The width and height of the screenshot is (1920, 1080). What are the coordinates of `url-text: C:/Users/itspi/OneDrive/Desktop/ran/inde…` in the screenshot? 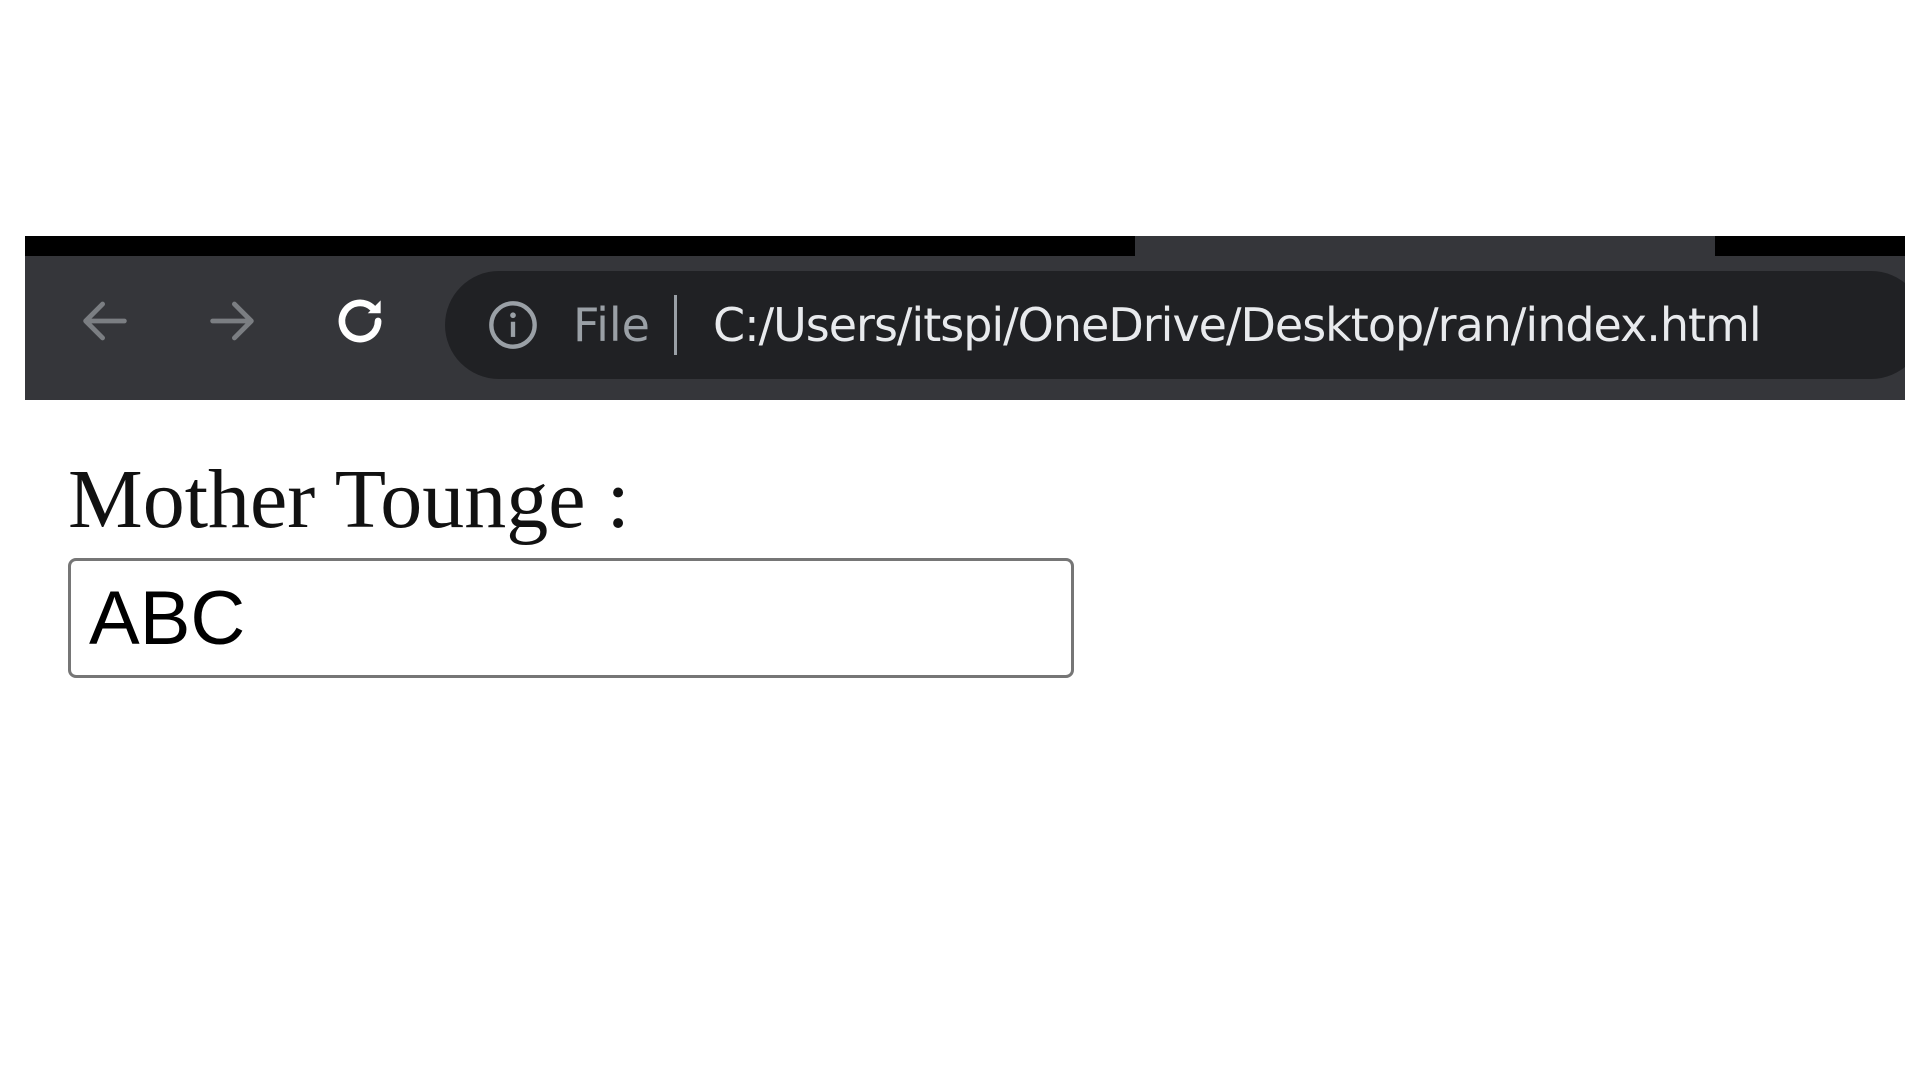 It's located at (1237, 325).